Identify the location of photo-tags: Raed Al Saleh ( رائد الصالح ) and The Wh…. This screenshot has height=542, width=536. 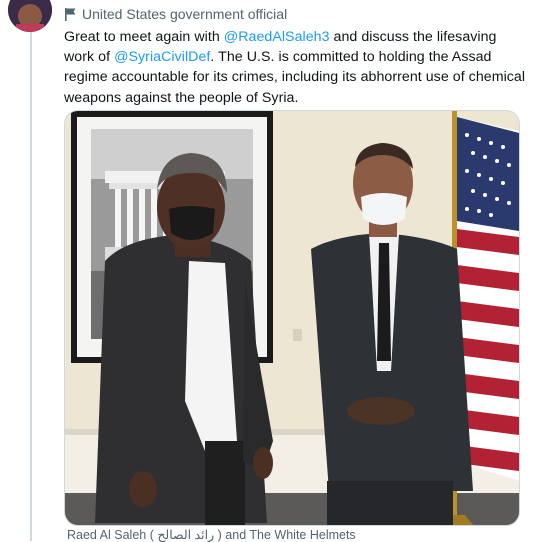
(210, 534).